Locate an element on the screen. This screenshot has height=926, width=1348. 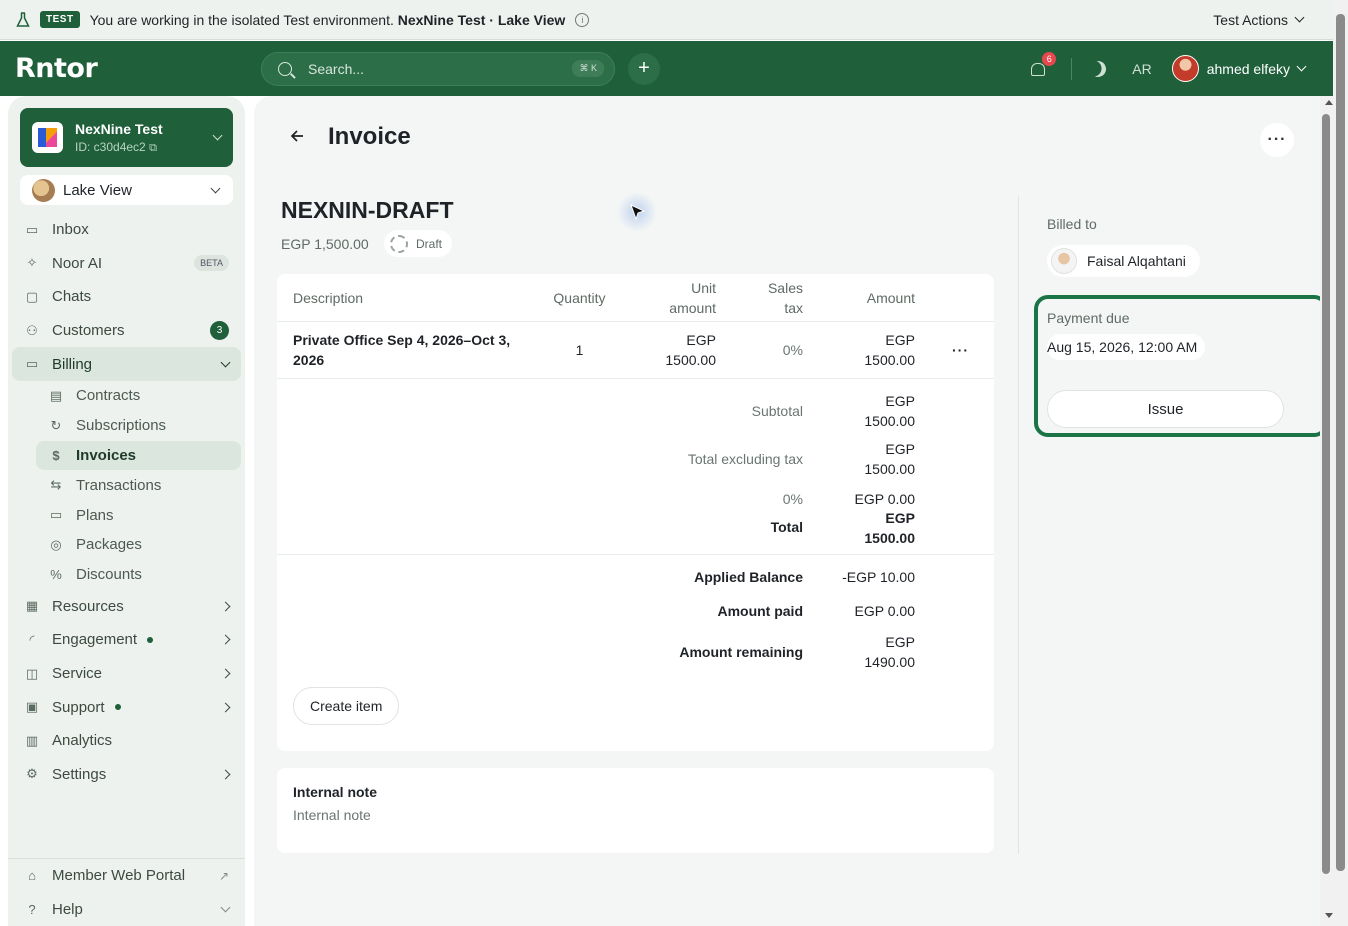
sidebar-item-settings: ⚙ Settings is located at coordinates (126, 775).